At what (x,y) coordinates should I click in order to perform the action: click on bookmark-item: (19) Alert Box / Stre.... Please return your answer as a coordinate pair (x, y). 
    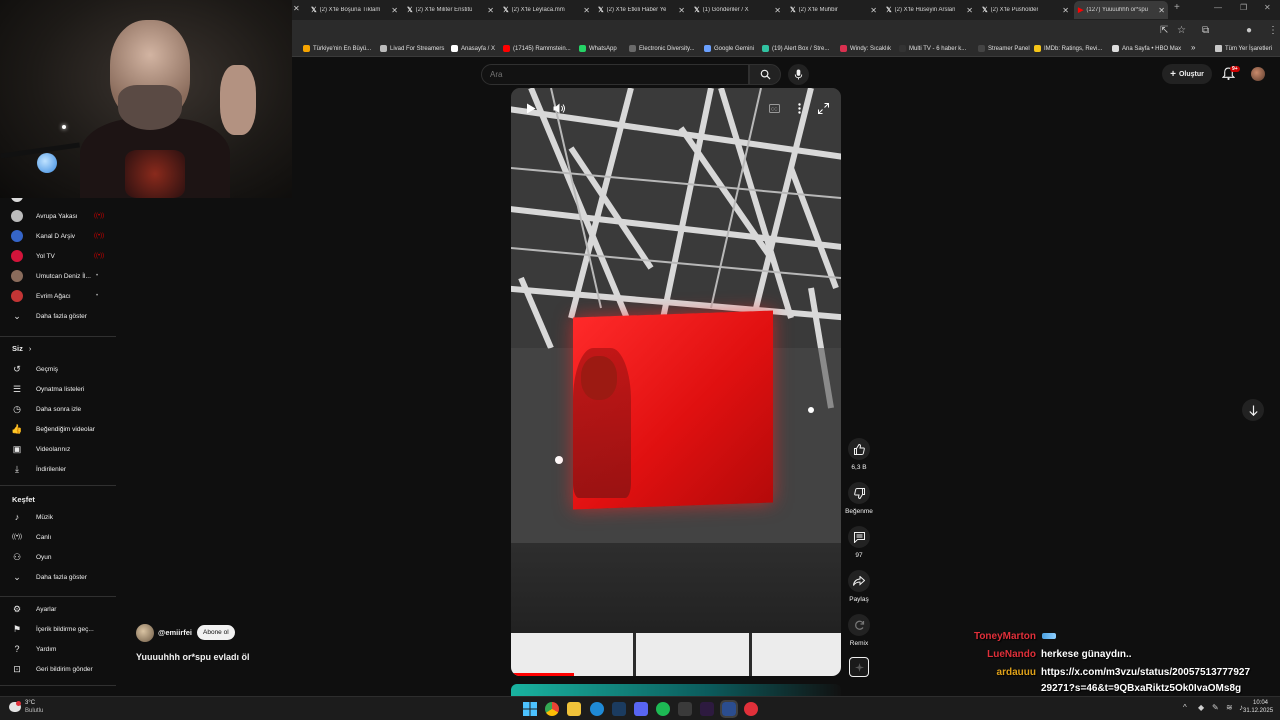
    Looking at the image, I should click on (795, 48).